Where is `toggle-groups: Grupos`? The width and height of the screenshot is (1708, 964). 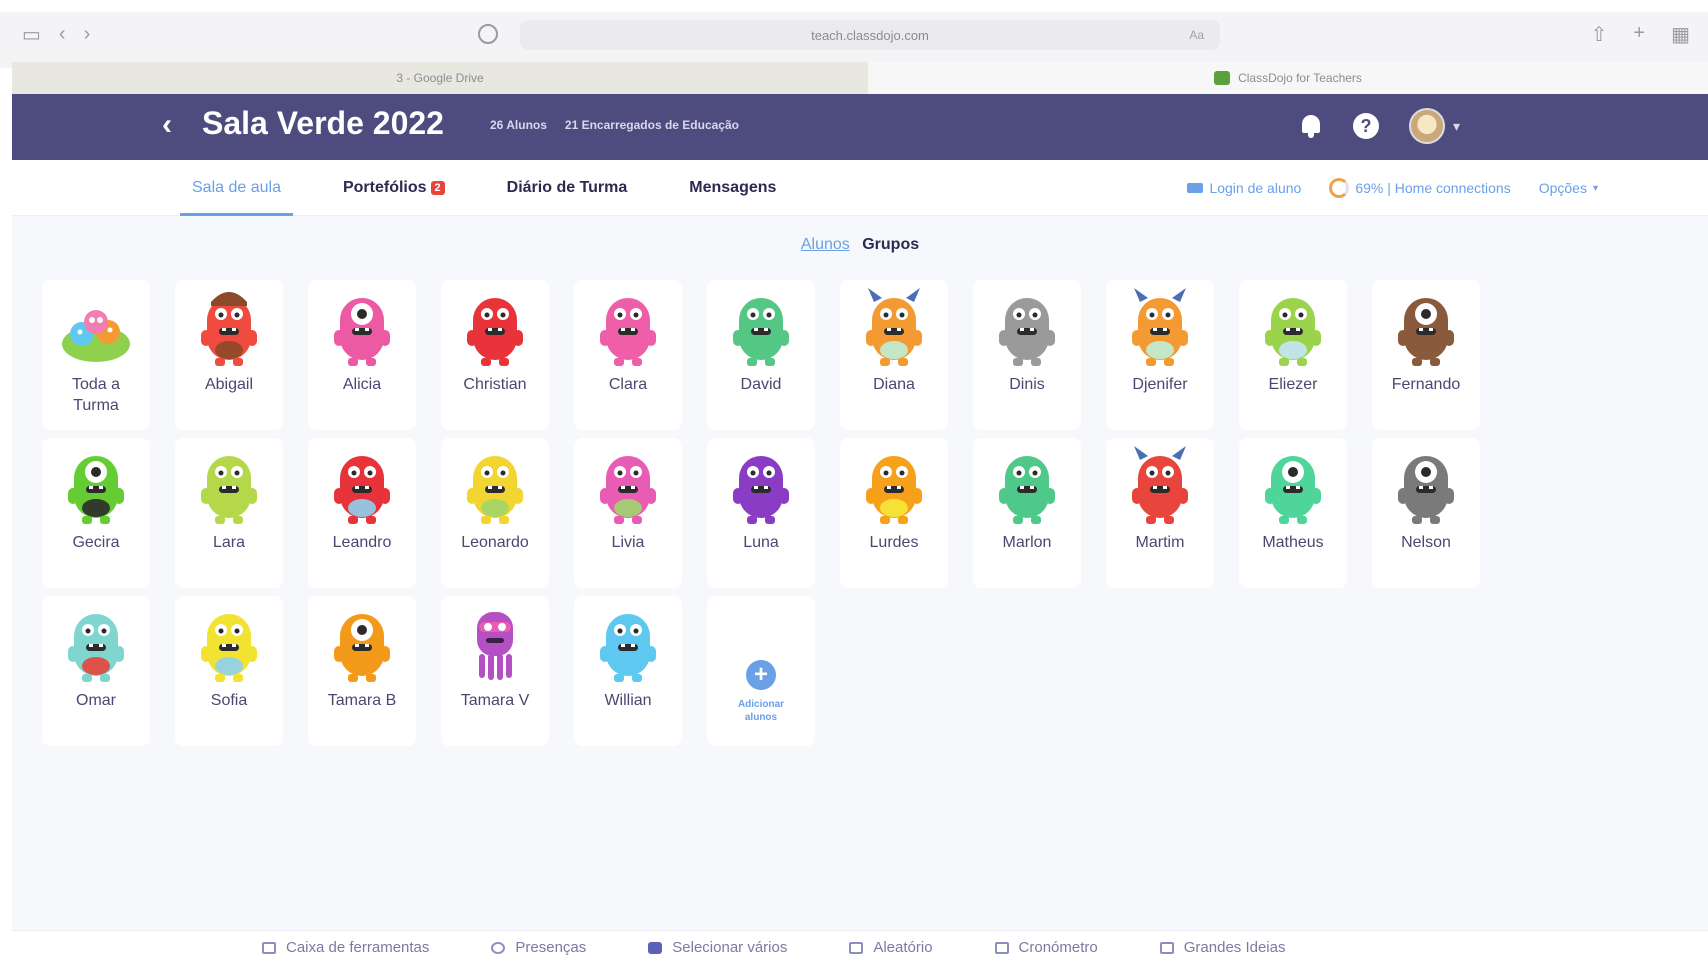 toggle-groups: Grupos is located at coordinates (890, 244).